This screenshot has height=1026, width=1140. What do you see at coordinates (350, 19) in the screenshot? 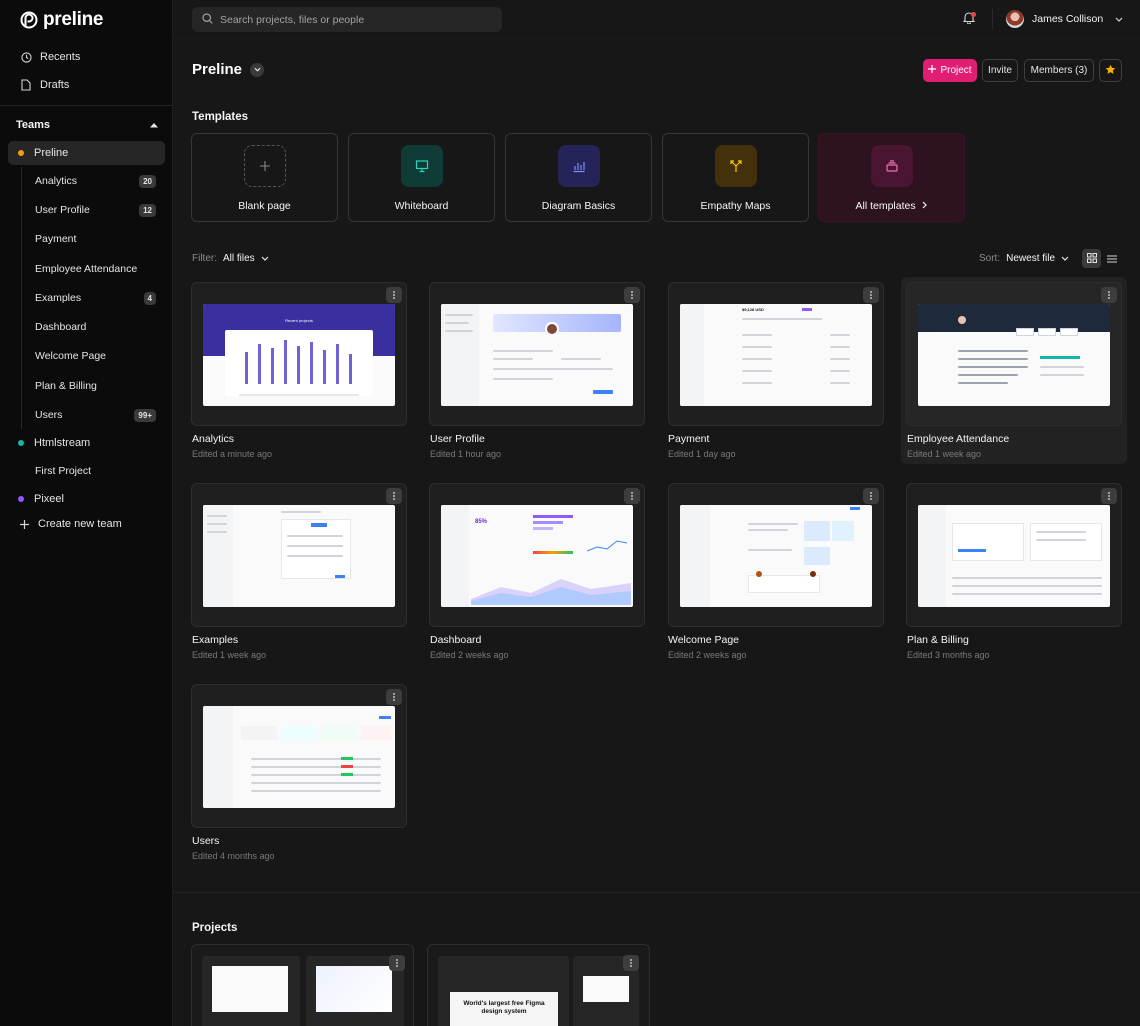
I see `search-input` at bounding box center [350, 19].